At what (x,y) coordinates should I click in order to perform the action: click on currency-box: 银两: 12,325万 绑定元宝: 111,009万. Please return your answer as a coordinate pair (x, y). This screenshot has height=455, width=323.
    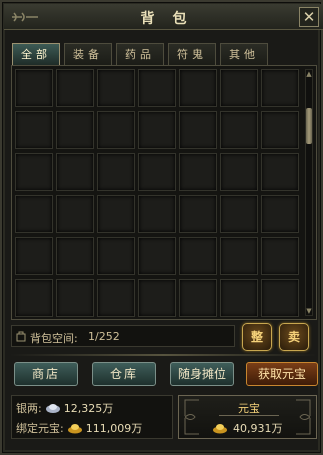
    Looking at the image, I should click on (92, 417).